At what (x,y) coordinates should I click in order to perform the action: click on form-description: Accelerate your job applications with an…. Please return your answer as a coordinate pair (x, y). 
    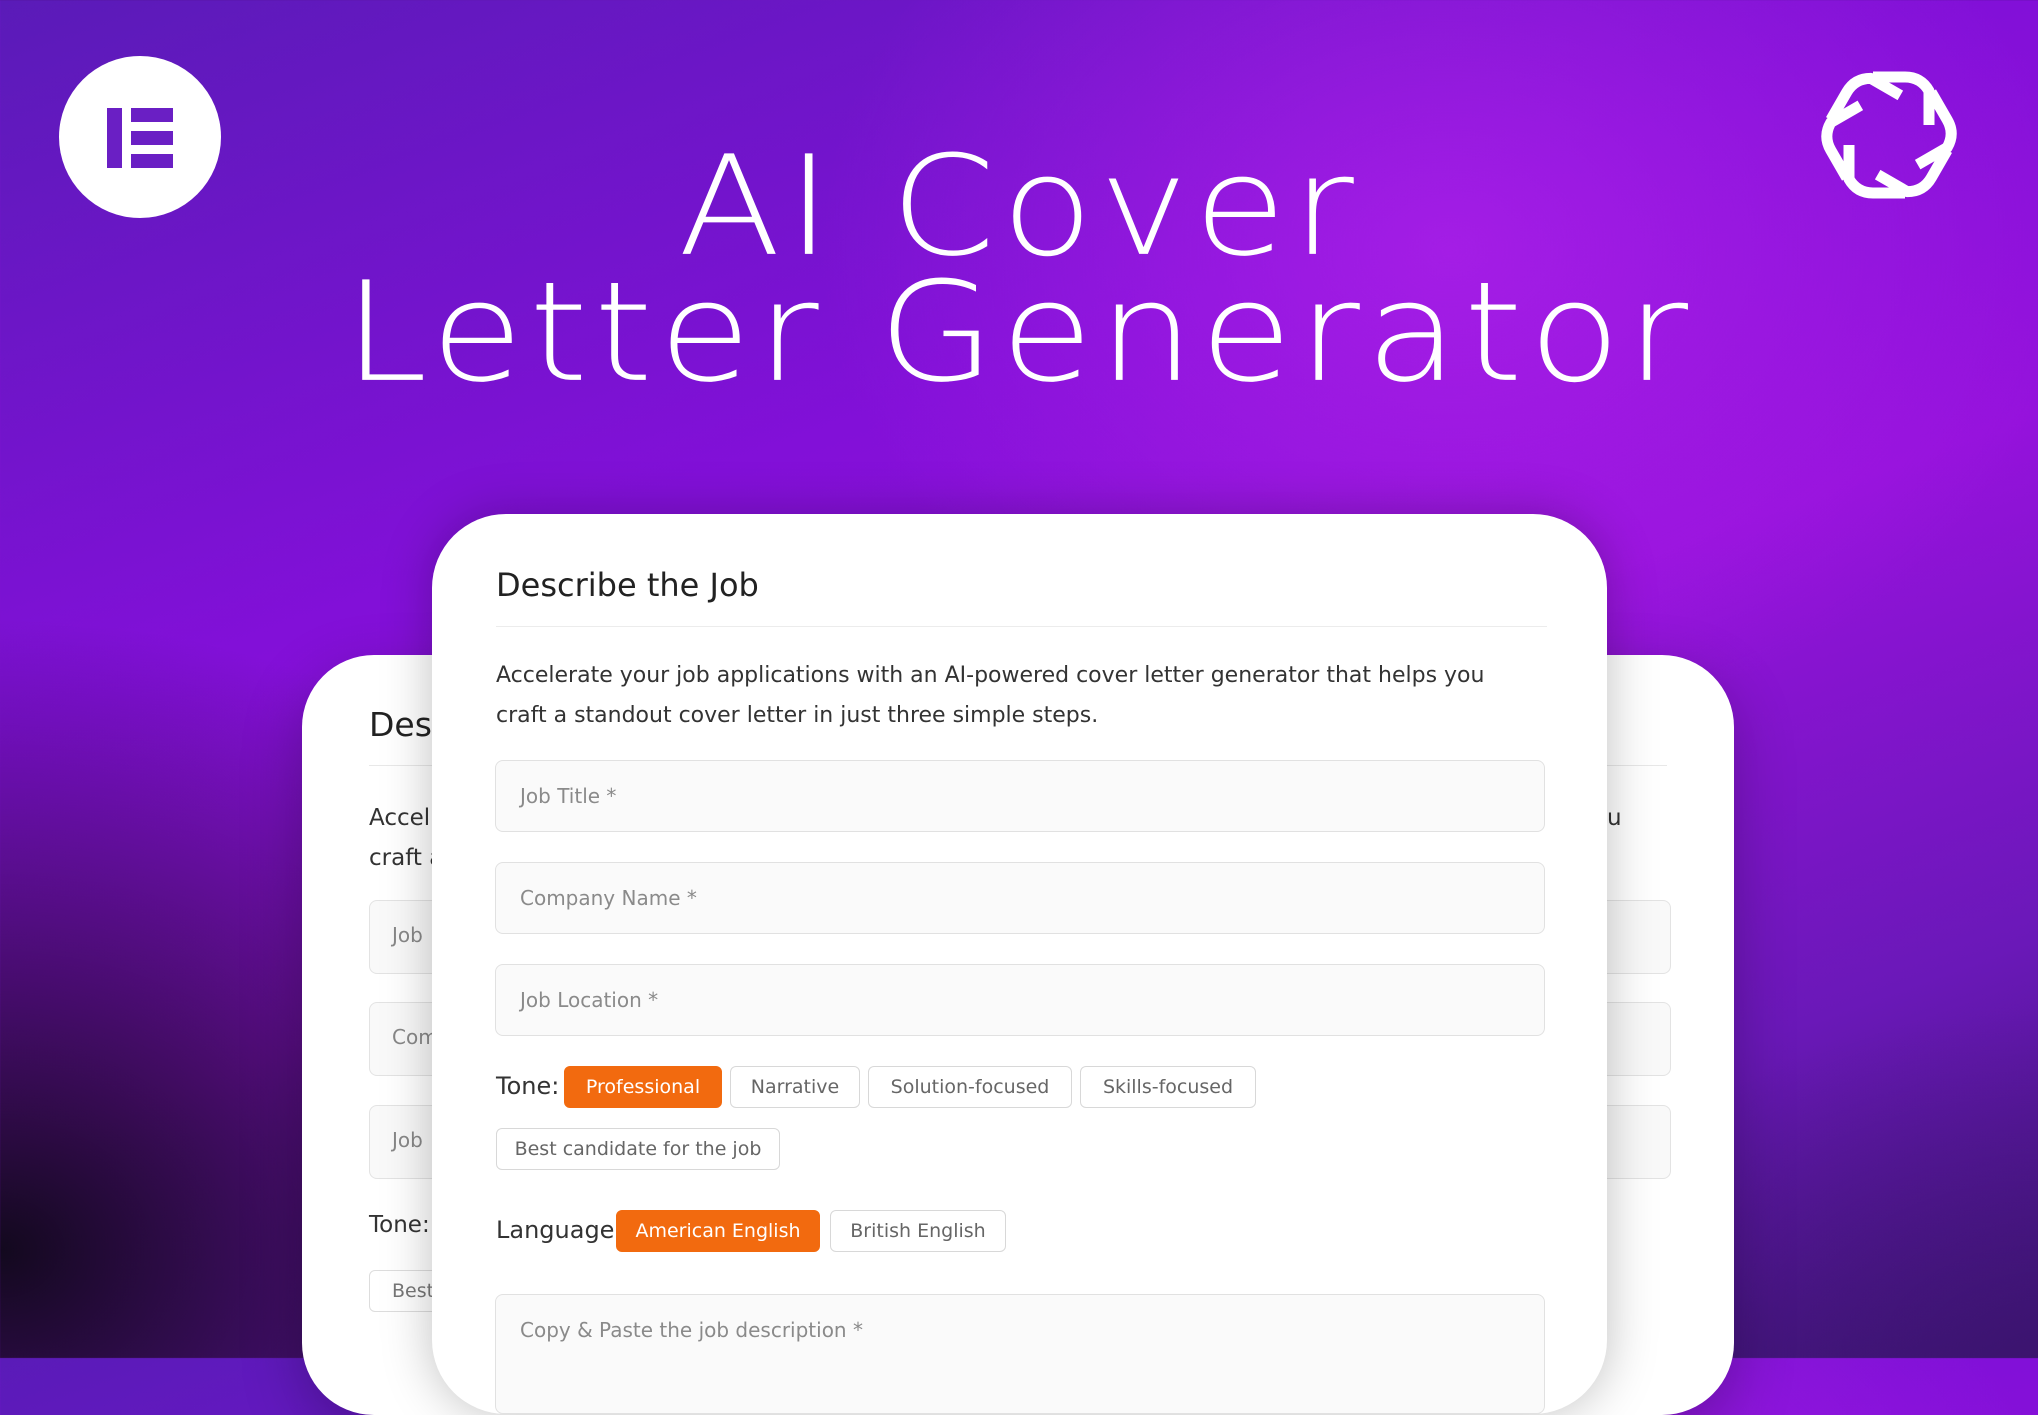
    Looking at the image, I should click on (1026, 696).